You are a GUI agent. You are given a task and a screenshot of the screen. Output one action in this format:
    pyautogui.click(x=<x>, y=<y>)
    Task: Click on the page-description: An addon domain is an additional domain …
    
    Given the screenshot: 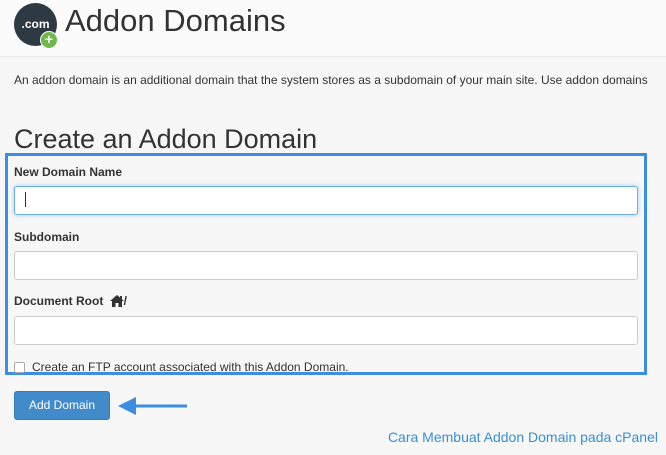 What is the action you would take?
    pyautogui.click(x=331, y=80)
    